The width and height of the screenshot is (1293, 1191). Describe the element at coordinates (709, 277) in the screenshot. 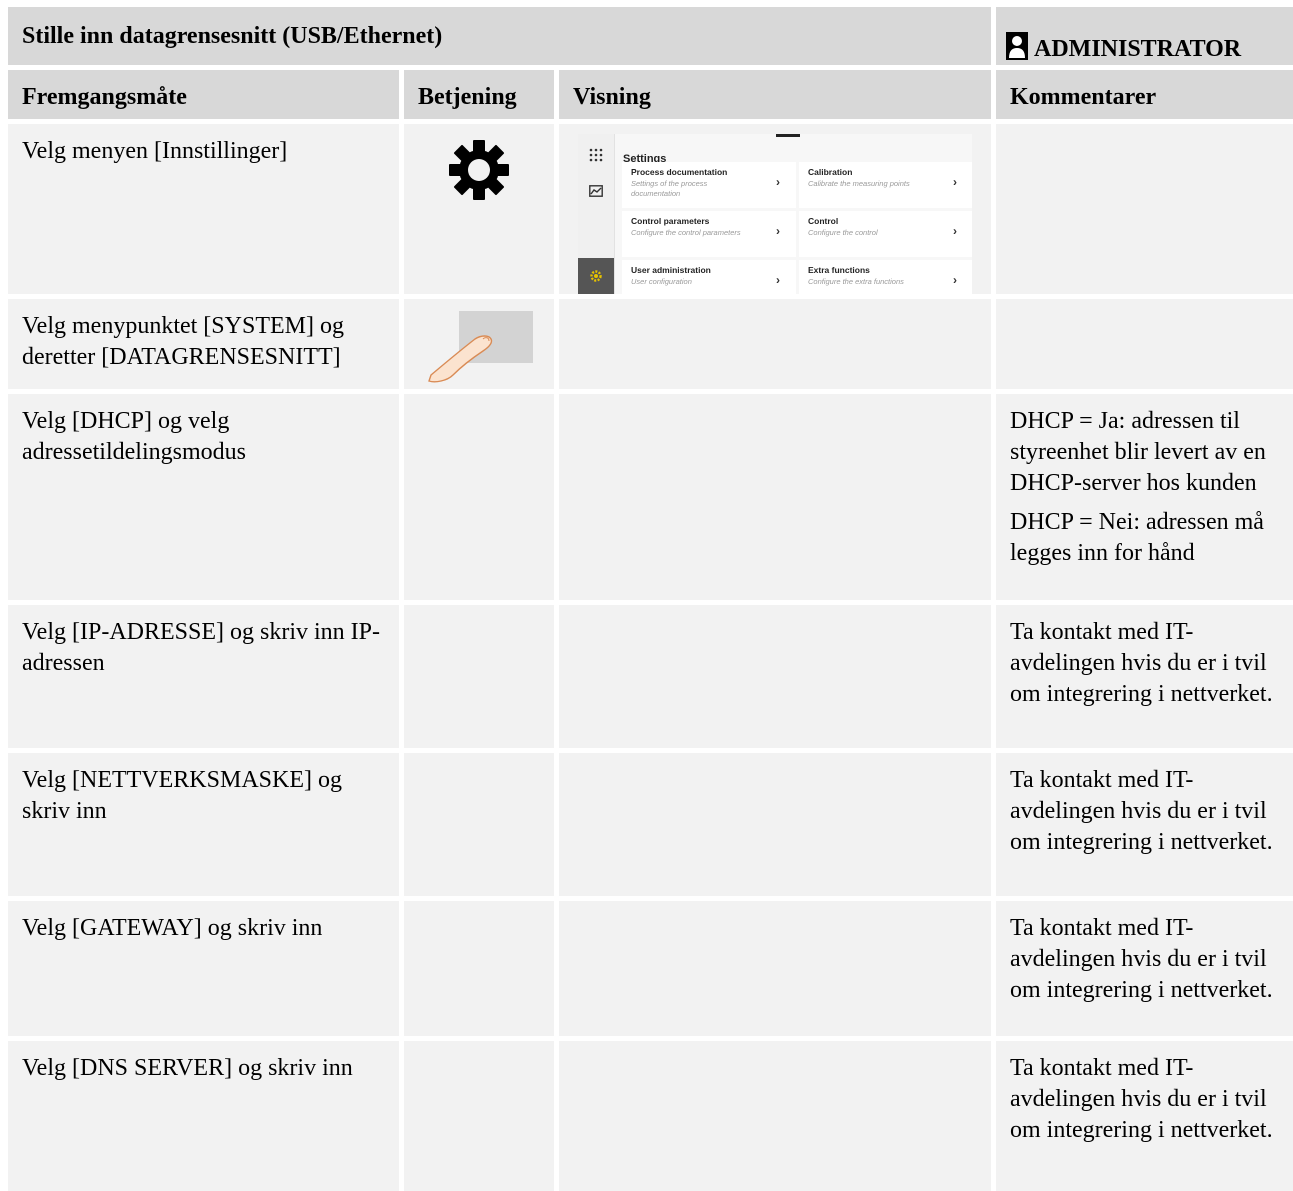

I see `tile-user-administration: User administration User configuration ›` at that location.